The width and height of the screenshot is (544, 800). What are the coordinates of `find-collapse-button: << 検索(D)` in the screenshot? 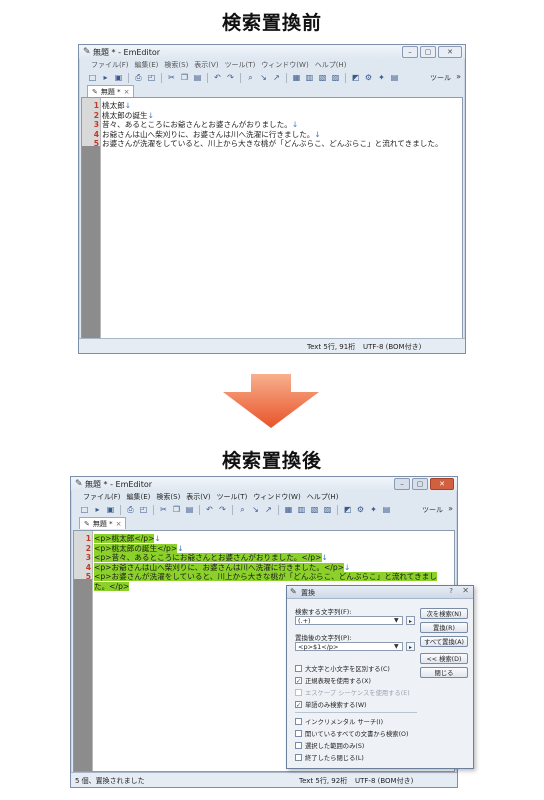 It's located at (444, 658).